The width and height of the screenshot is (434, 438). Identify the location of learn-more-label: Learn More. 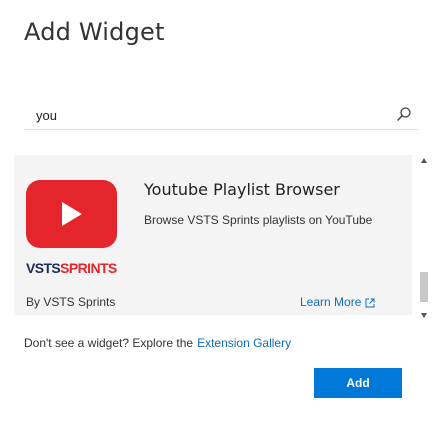
(331, 302).